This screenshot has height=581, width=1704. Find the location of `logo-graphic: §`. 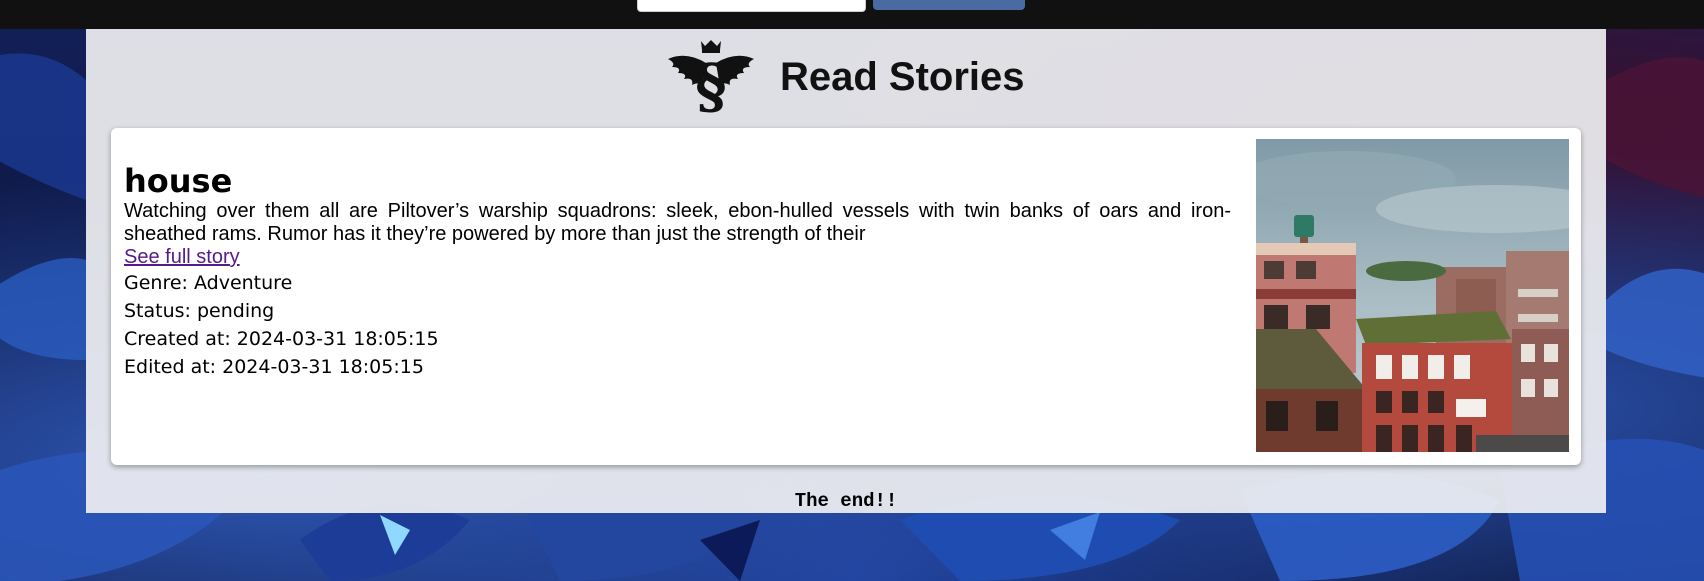

logo-graphic: § is located at coordinates (711, 81).